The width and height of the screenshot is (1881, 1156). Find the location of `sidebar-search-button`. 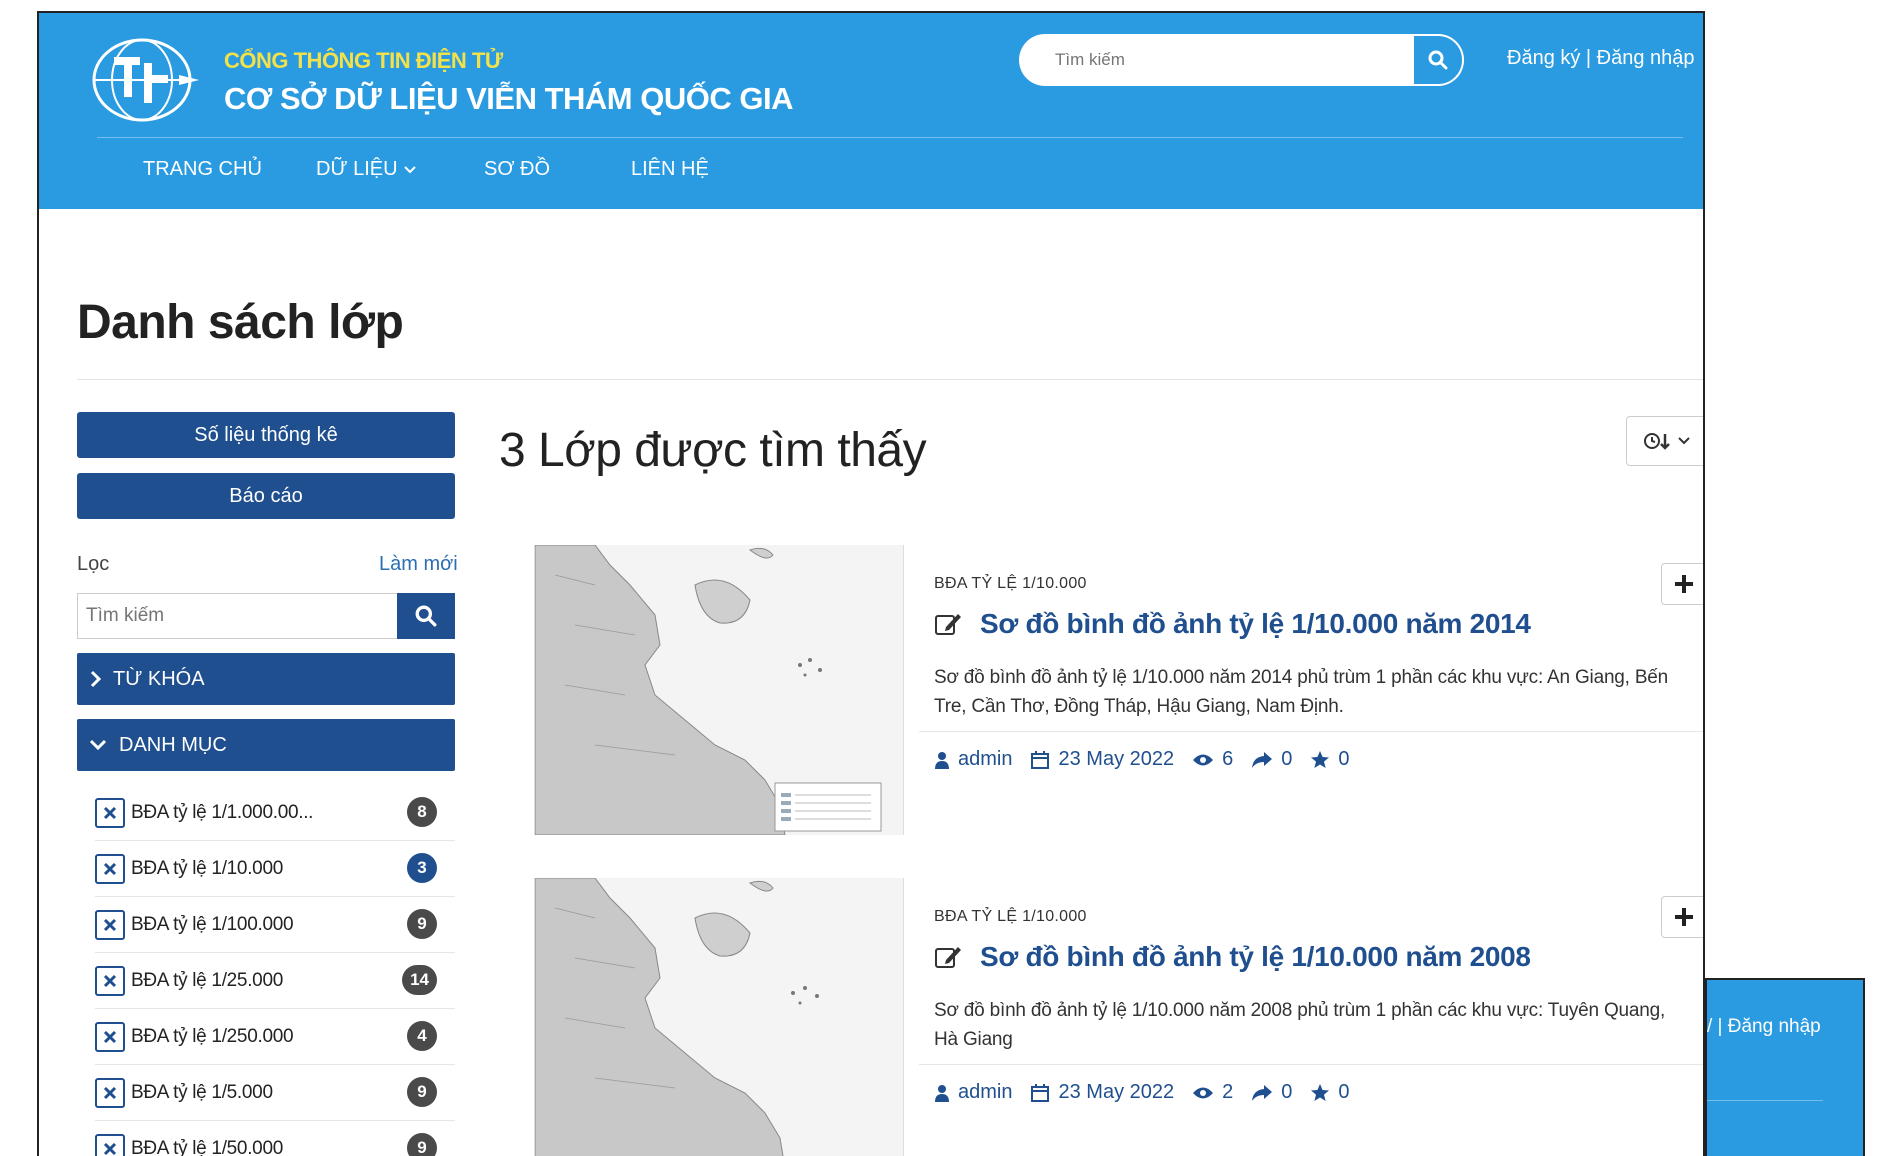

sidebar-search-button is located at coordinates (426, 616).